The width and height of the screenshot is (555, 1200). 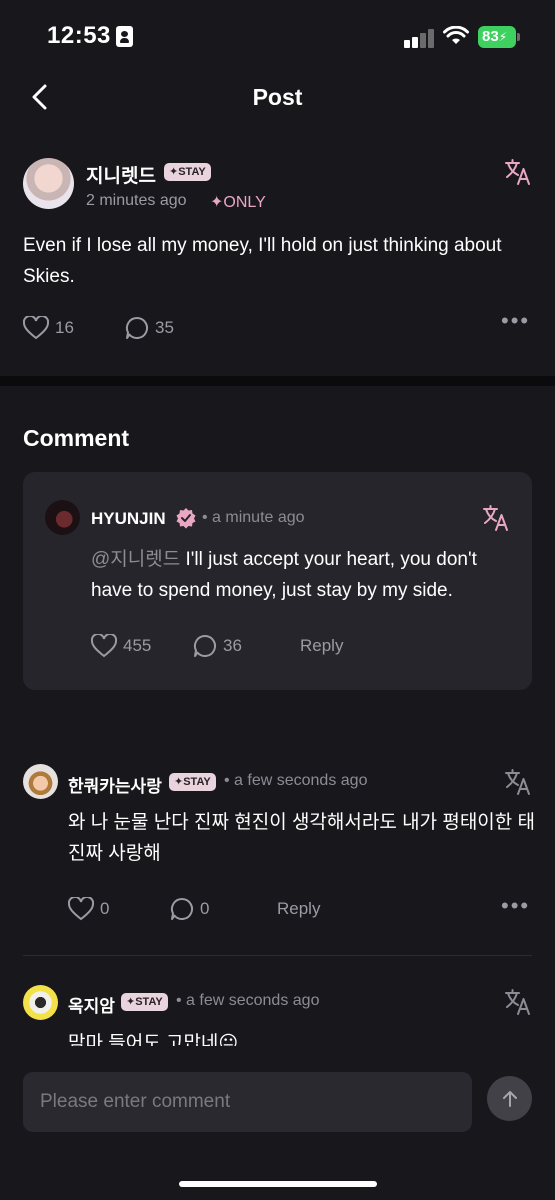 What do you see at coordinates (128, 519) in the screenshot?
I see `comment-author: HYUNJIN` at bounding box center [128, 519].